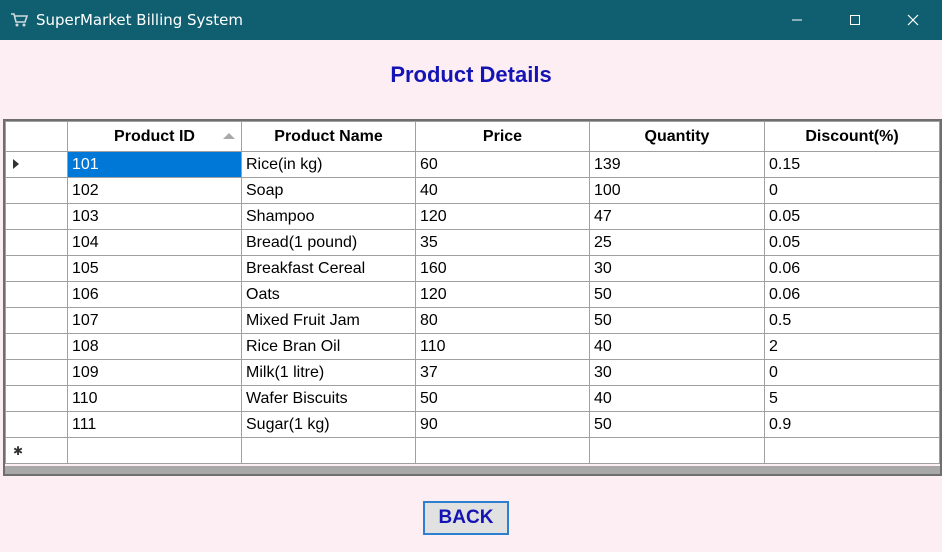  I want to click on cell-product-name: Rice Bran Oil, so click(328, 346).